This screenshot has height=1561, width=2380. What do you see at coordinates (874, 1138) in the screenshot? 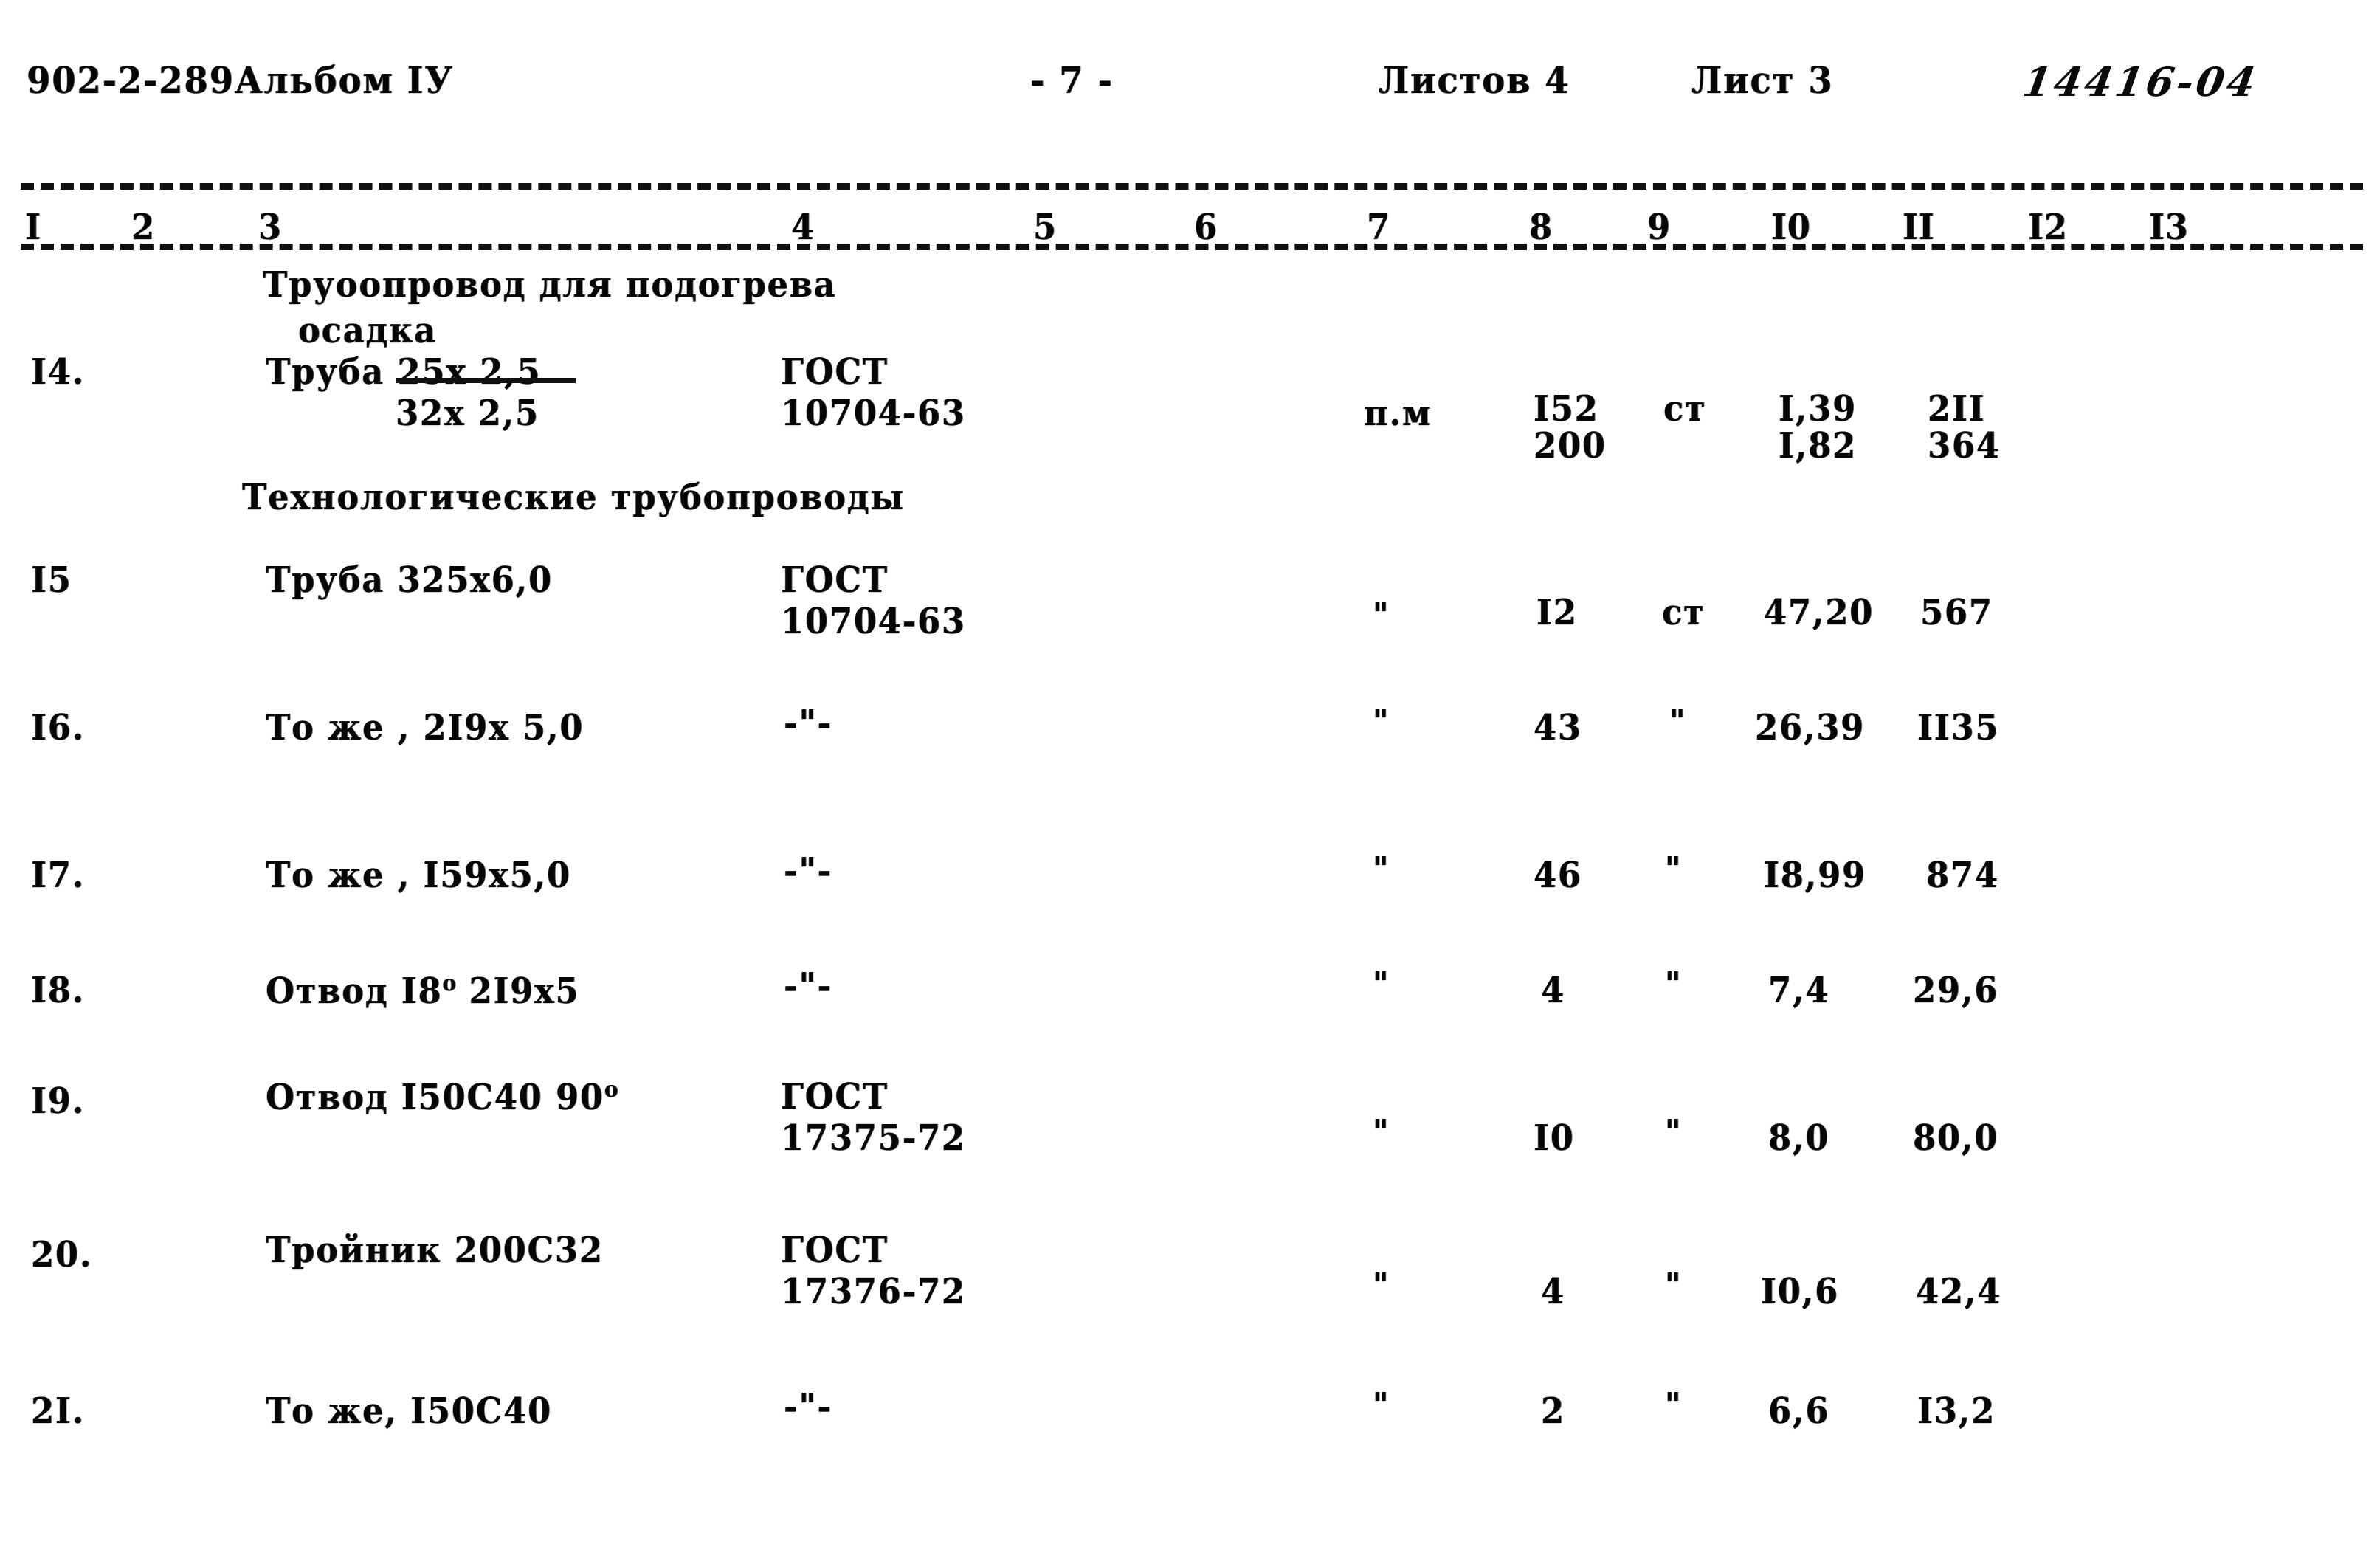
I see `row-standard-line2: 17375-72` at bounding box center [874, 1138].